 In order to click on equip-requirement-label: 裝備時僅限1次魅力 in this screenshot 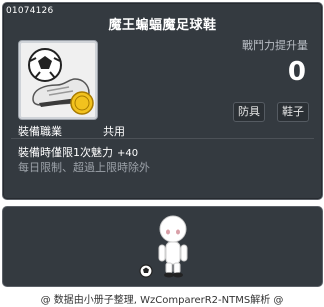, I will do `click(65, 152)`.